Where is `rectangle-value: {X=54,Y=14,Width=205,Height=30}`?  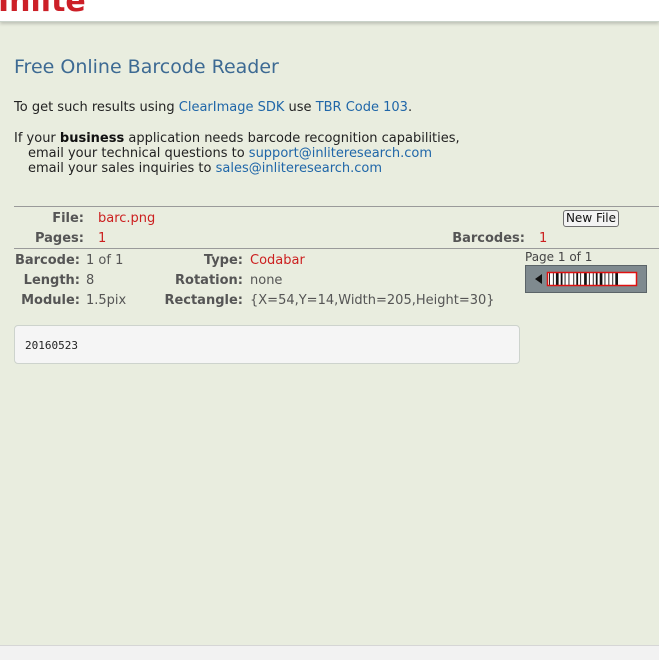
rectangle-value: {X=54,Y=14,Width=205,Height=30} is located at coordinates (372, 300).